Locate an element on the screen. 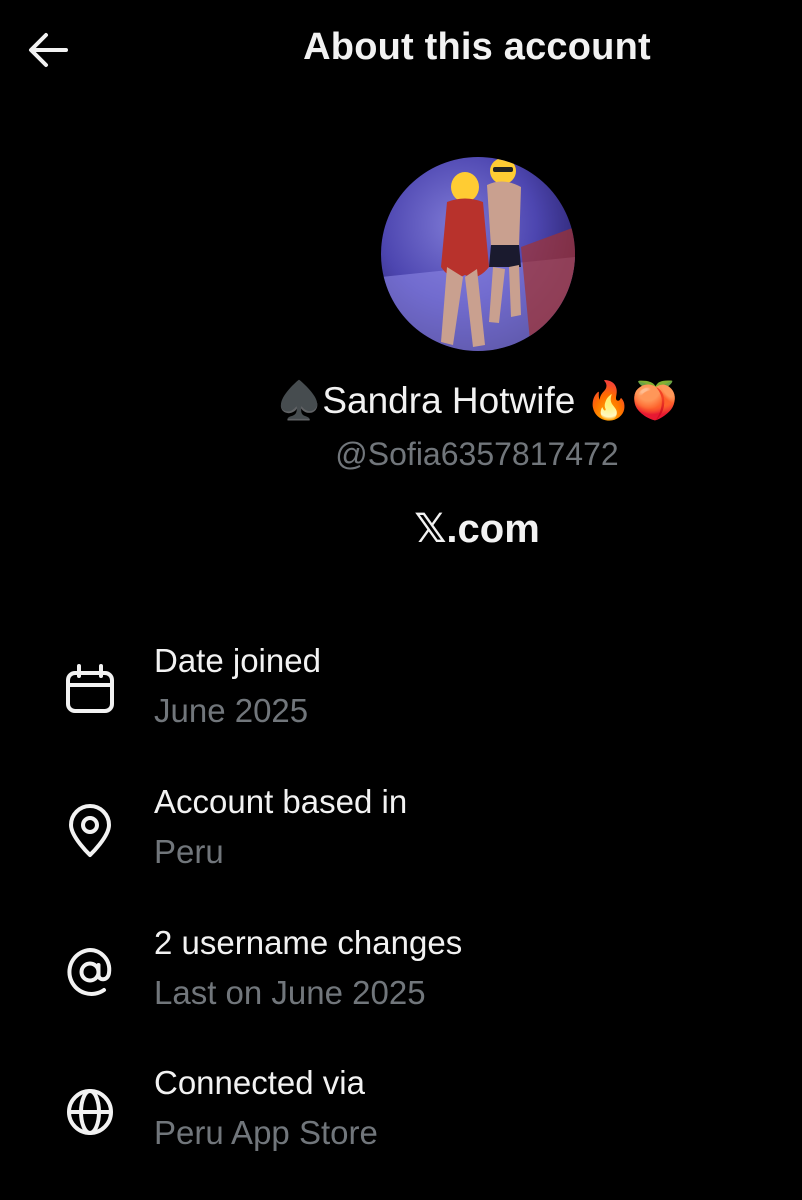 This screenshot has width=802, height=1200. location-pin-icon is located at coordinates (90, 831).